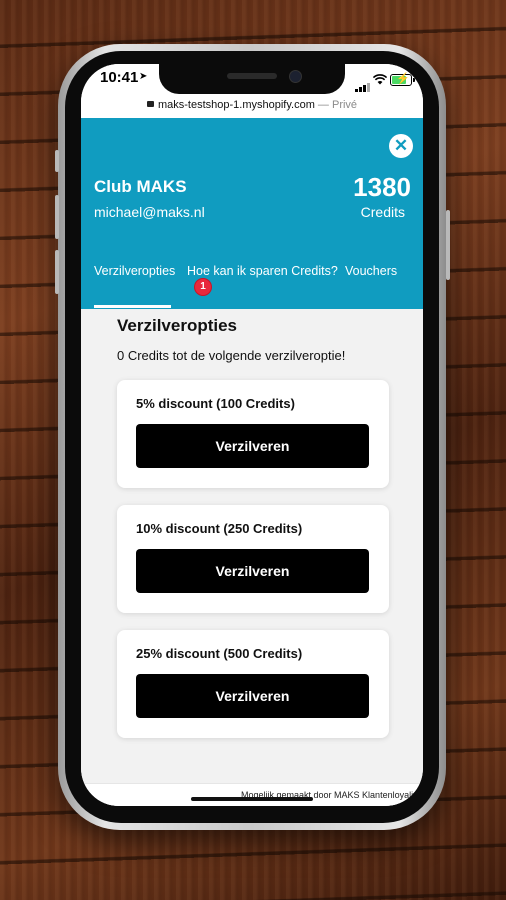 This screenshot has height=900, width=506. What do you see at coordinates (149, 212) in the screenshot?
I see `member-email: michael@maks.nl` at bounding box center [149, 212].